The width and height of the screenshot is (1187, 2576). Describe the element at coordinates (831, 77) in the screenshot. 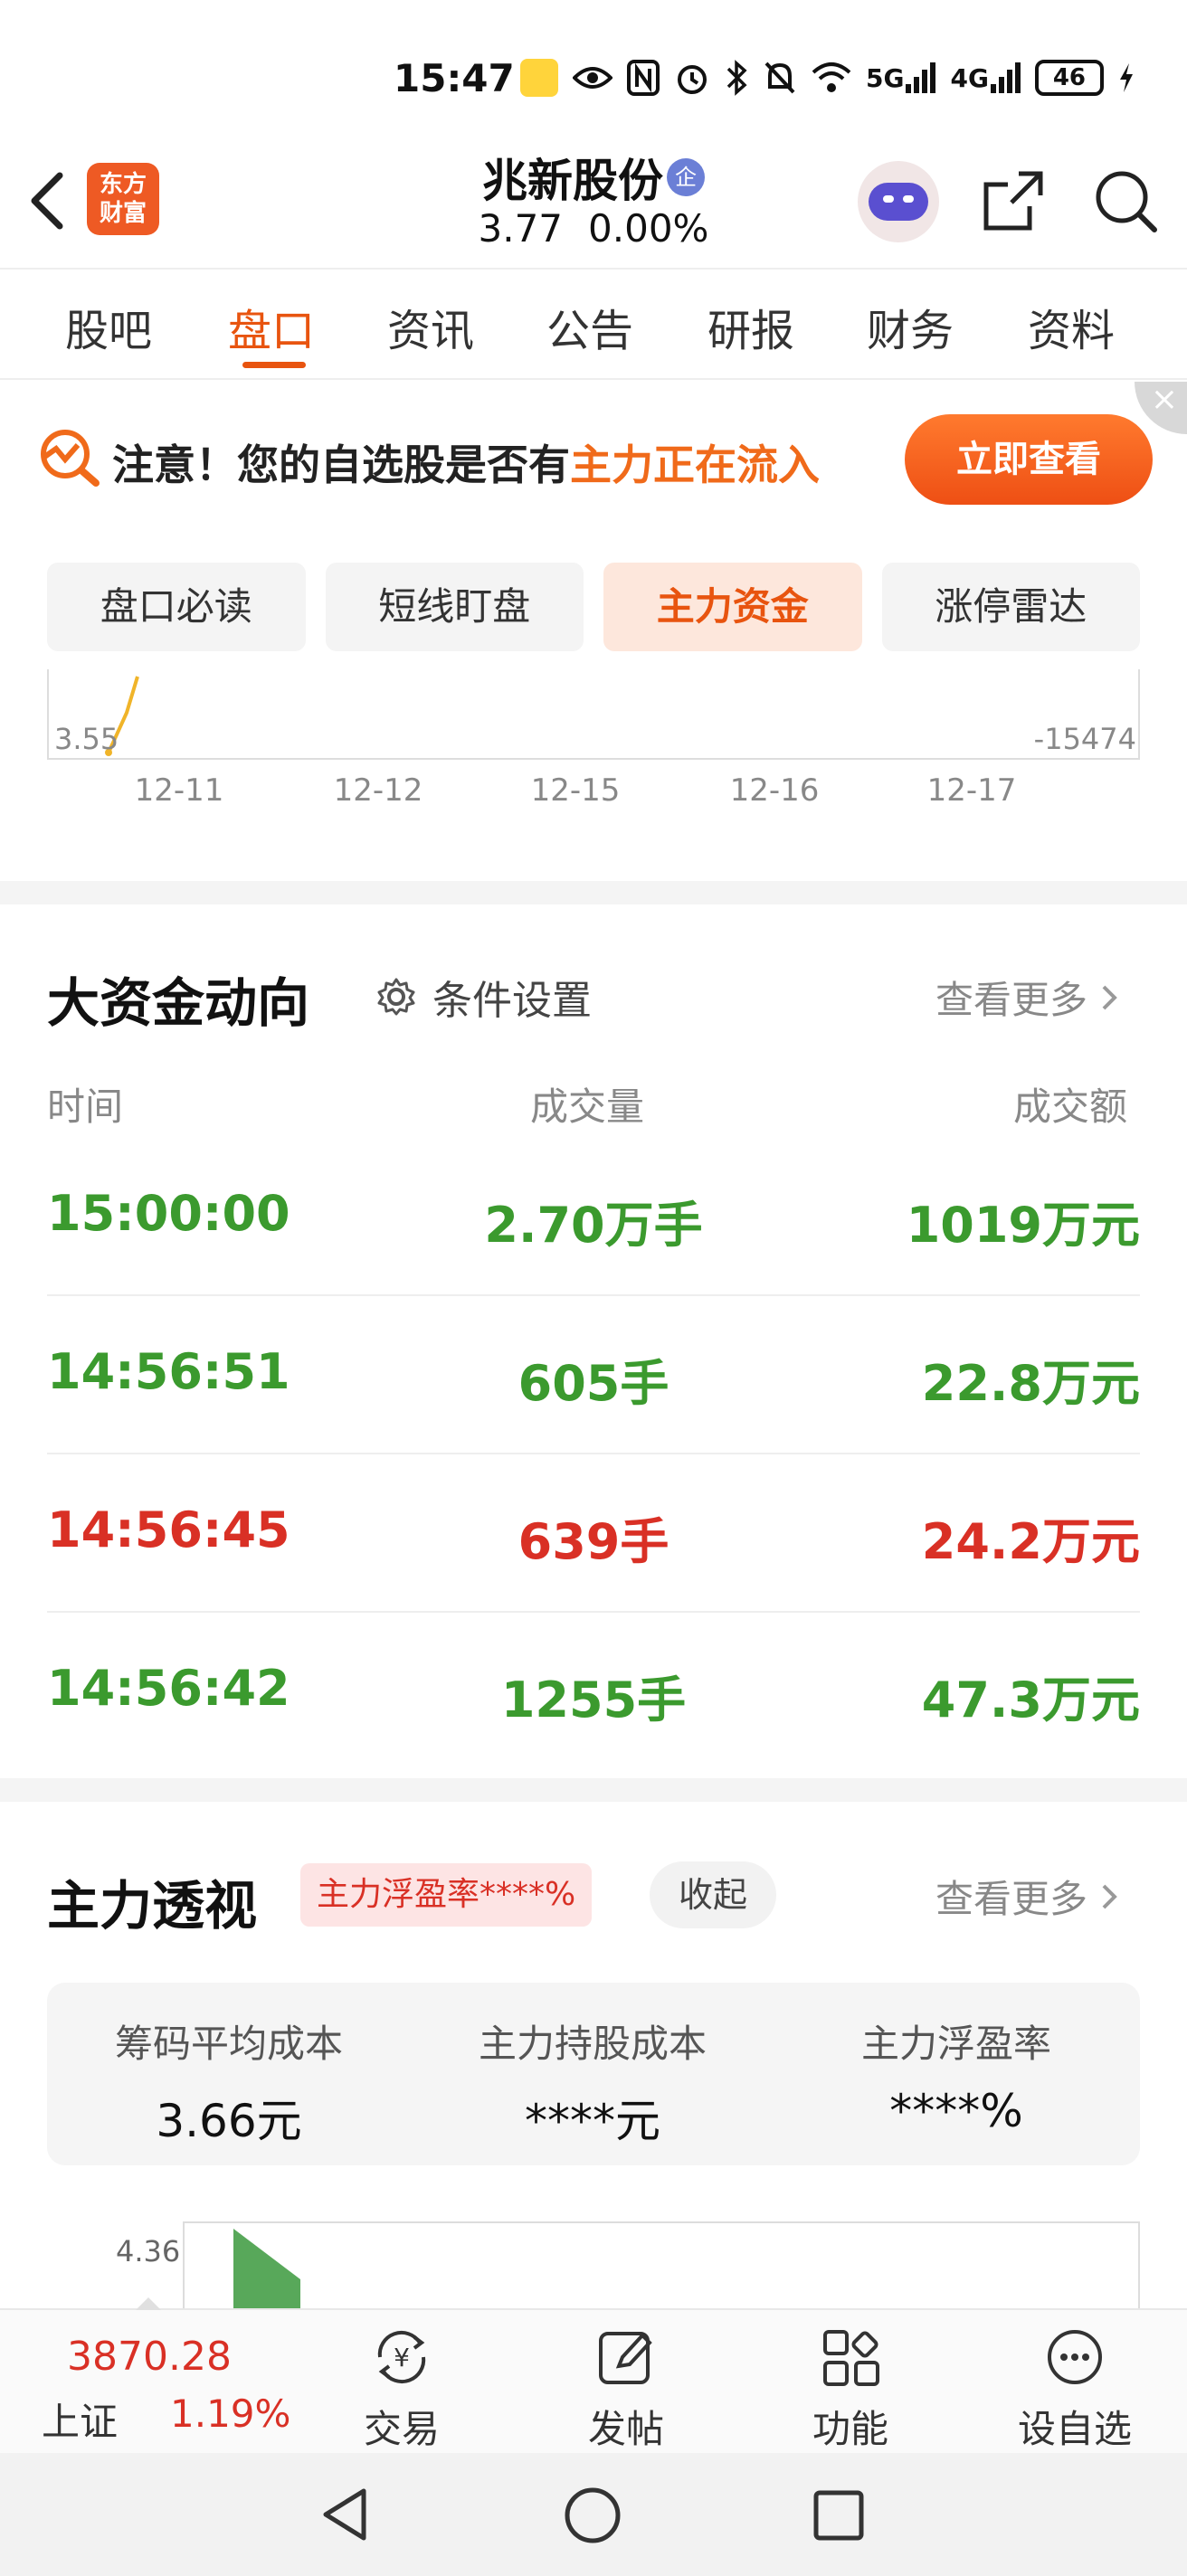

I see `wifi-icon` at that location.